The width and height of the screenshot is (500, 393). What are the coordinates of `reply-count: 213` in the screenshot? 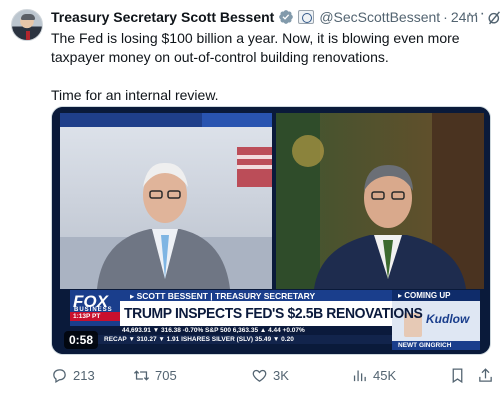 It's located at (84, 375).